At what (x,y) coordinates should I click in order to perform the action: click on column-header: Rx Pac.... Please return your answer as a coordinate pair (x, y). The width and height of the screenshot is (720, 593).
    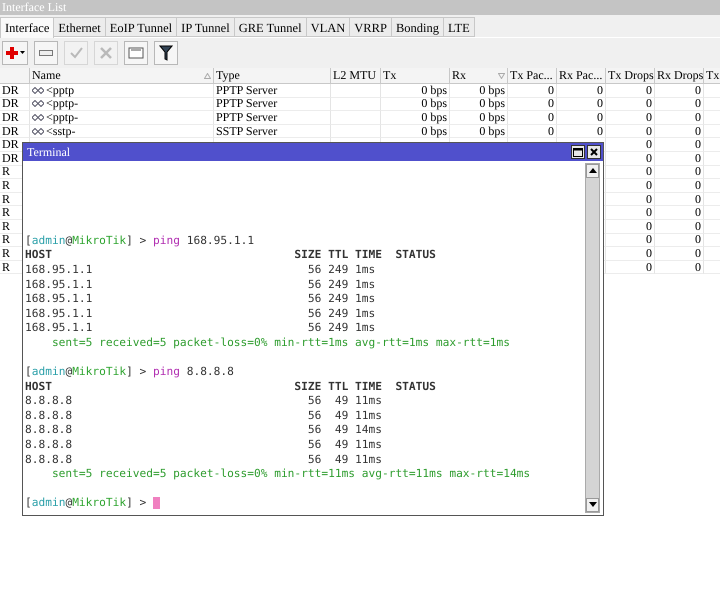
    Looking at the image, I should click on (581, 76).